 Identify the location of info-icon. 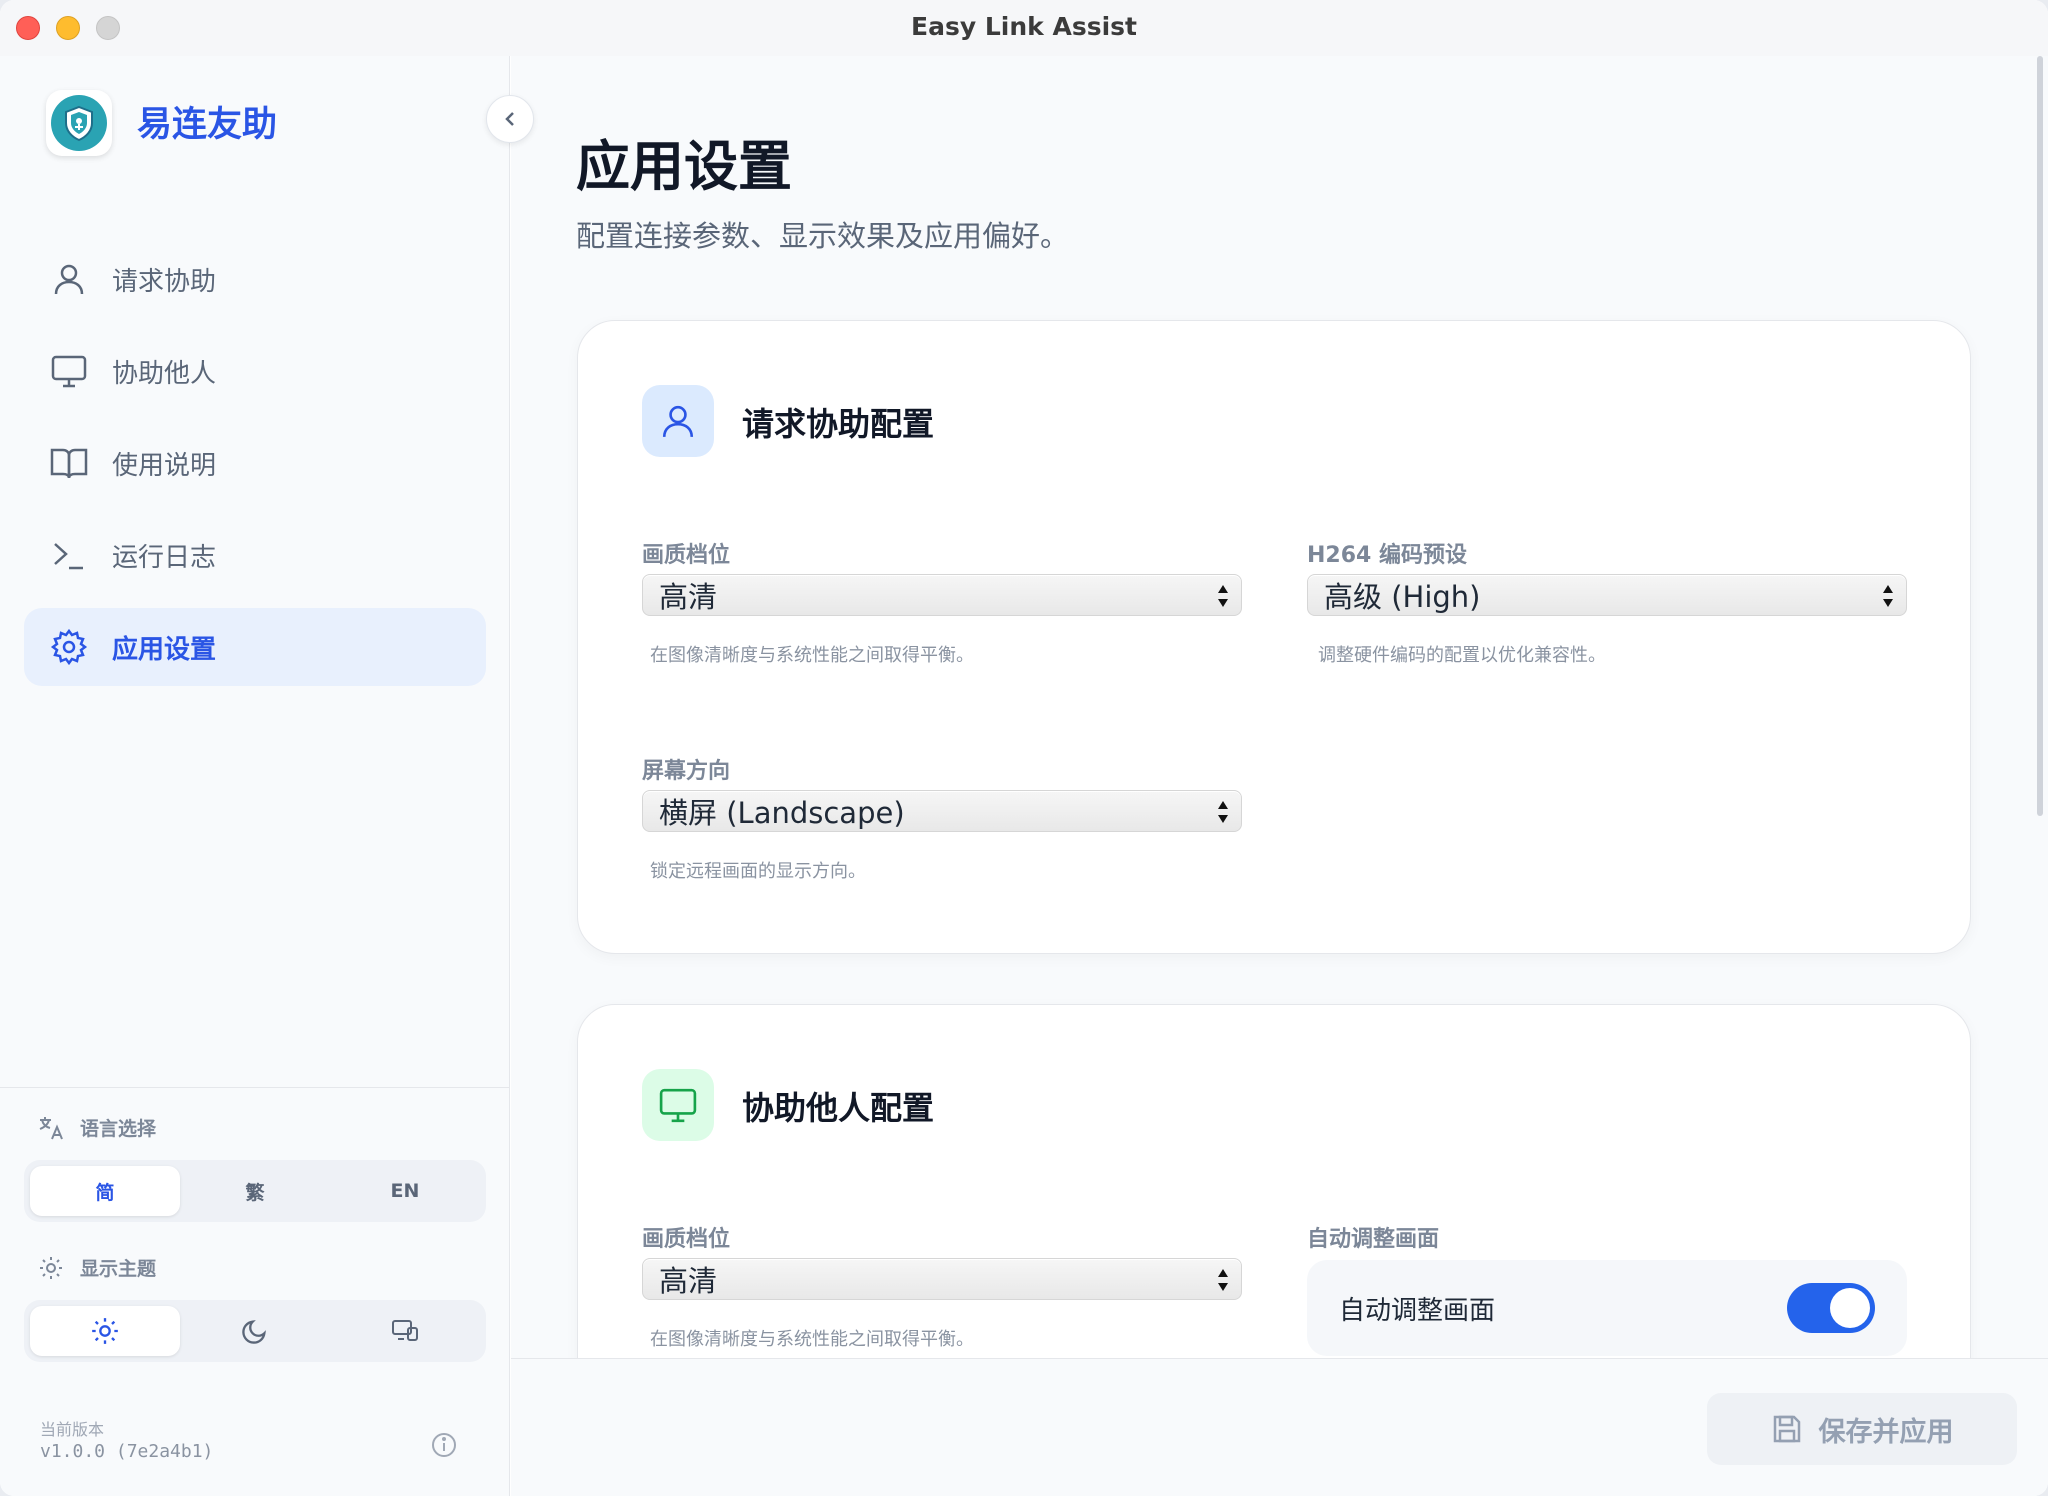
(444, 1445).